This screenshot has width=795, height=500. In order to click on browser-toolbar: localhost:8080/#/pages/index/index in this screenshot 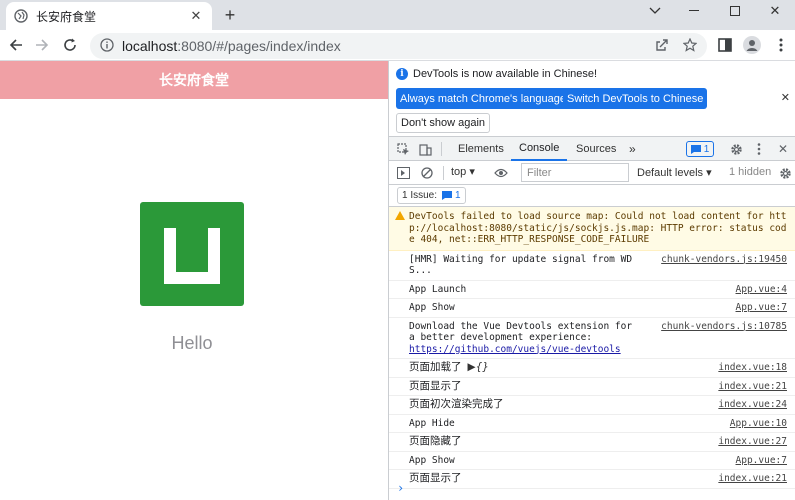, I will do `click(397, 45)`.